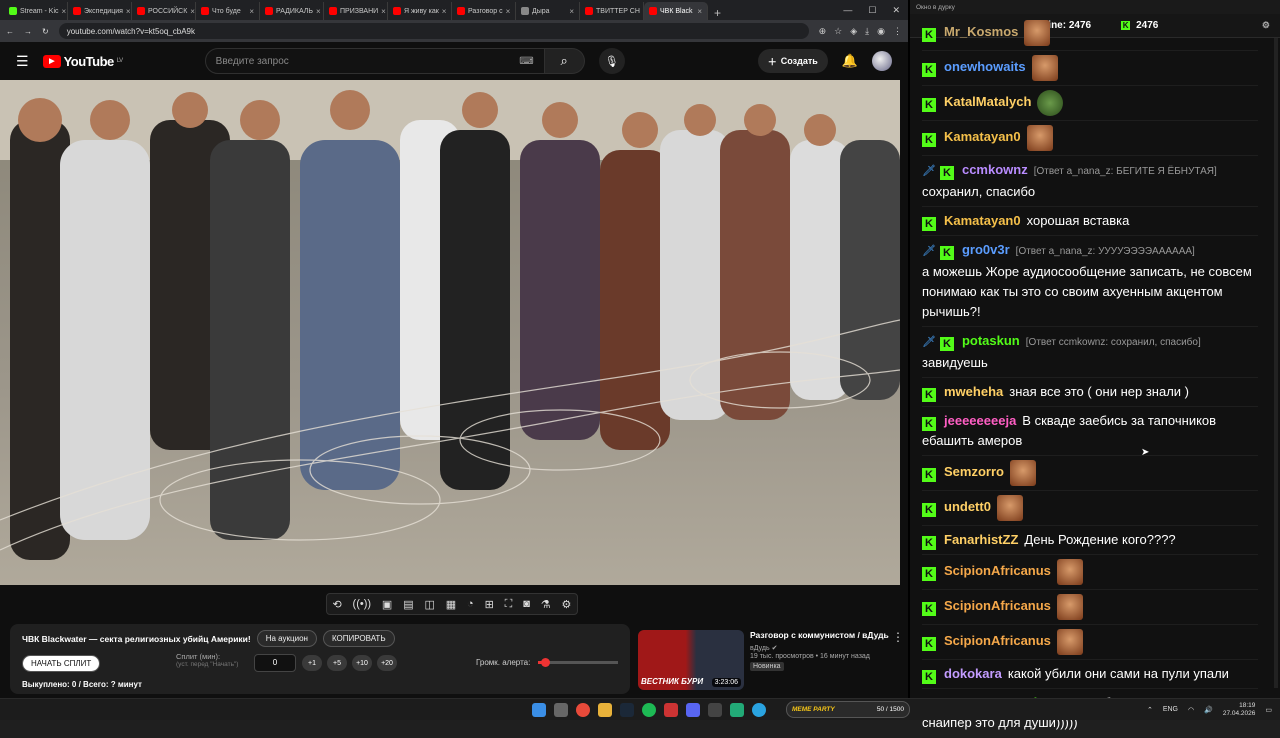  I want to click on add-minutes-button: +5, so click(337, 663).